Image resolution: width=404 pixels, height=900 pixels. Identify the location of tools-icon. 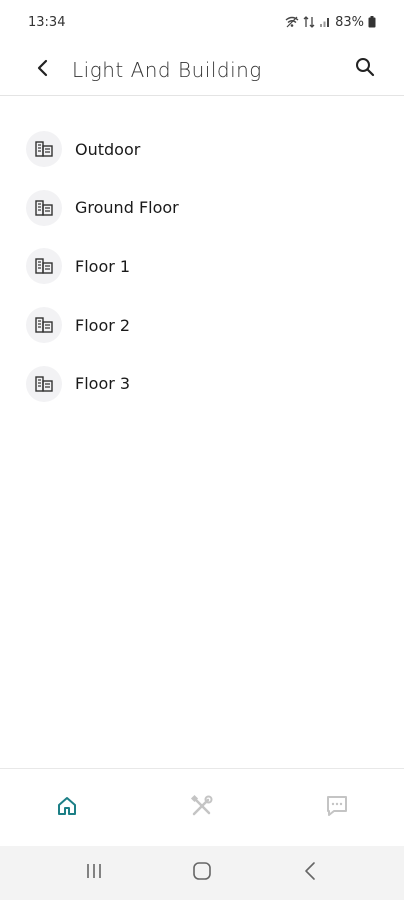
(202, 808).